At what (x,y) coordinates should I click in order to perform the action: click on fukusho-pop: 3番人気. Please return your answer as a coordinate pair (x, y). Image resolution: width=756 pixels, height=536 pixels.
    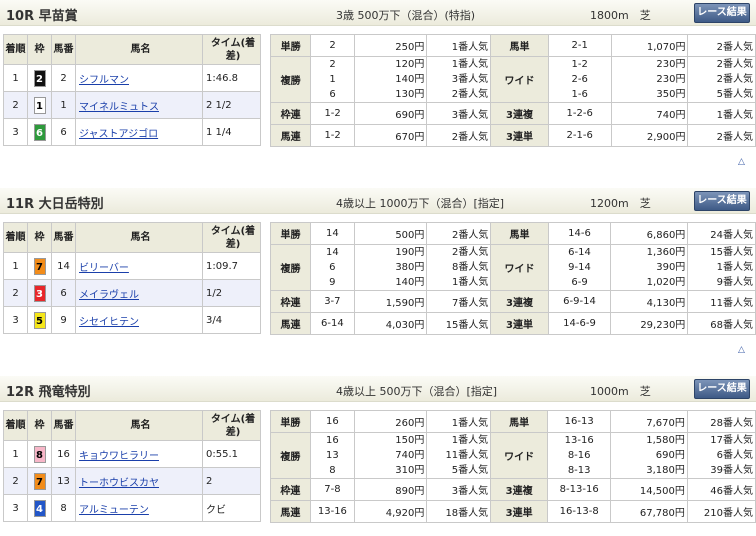
    Looking at the image, I should click on (470, 79).